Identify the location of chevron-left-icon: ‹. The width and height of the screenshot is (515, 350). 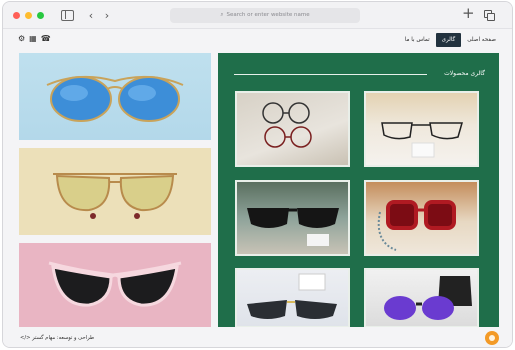
(91, 15).